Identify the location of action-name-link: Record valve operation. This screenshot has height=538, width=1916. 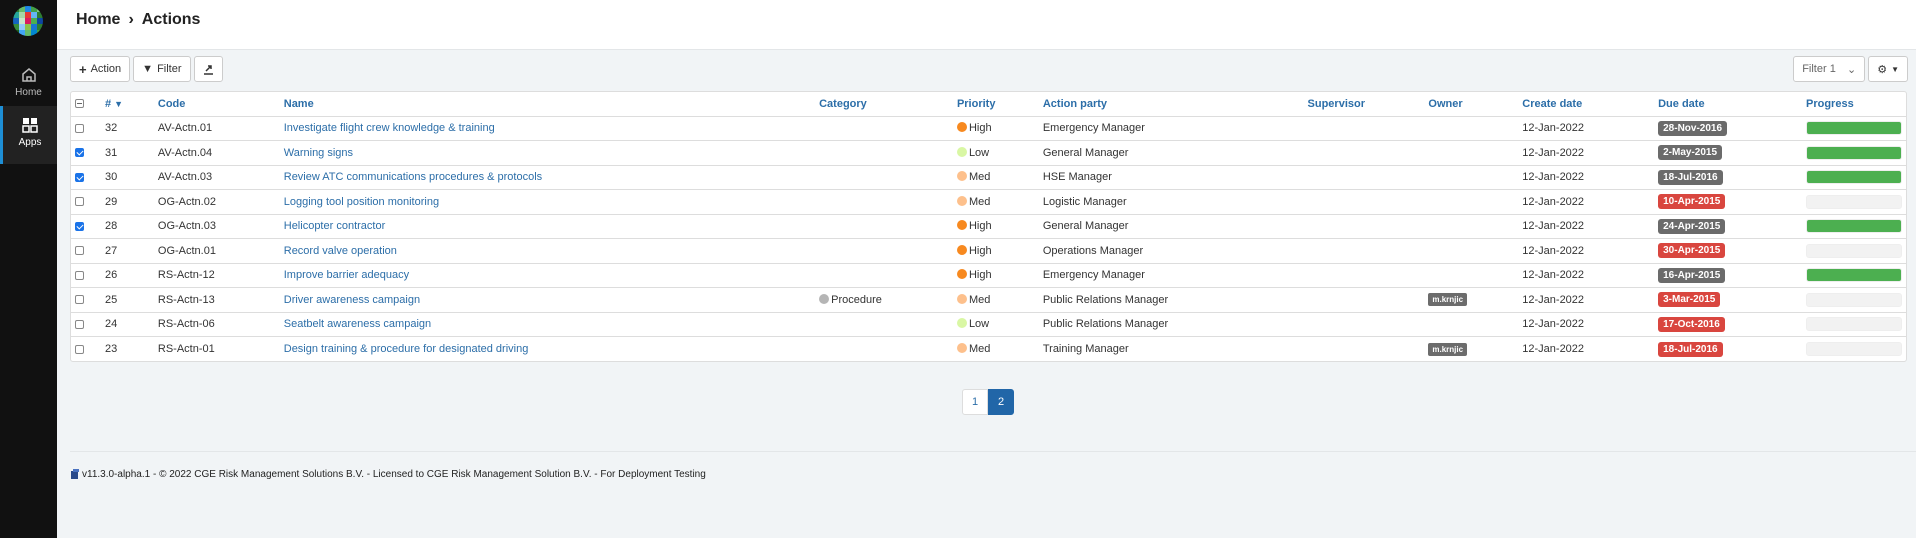
(340, 251).